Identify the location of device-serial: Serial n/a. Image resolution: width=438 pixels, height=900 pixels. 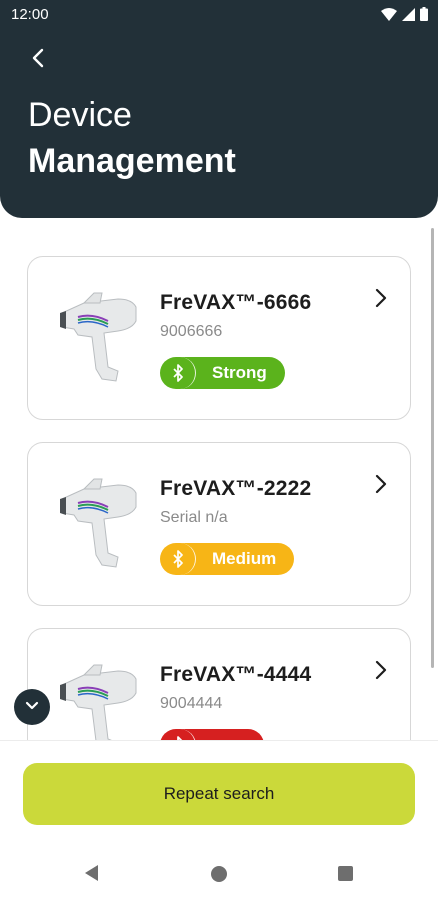
(194, 517).